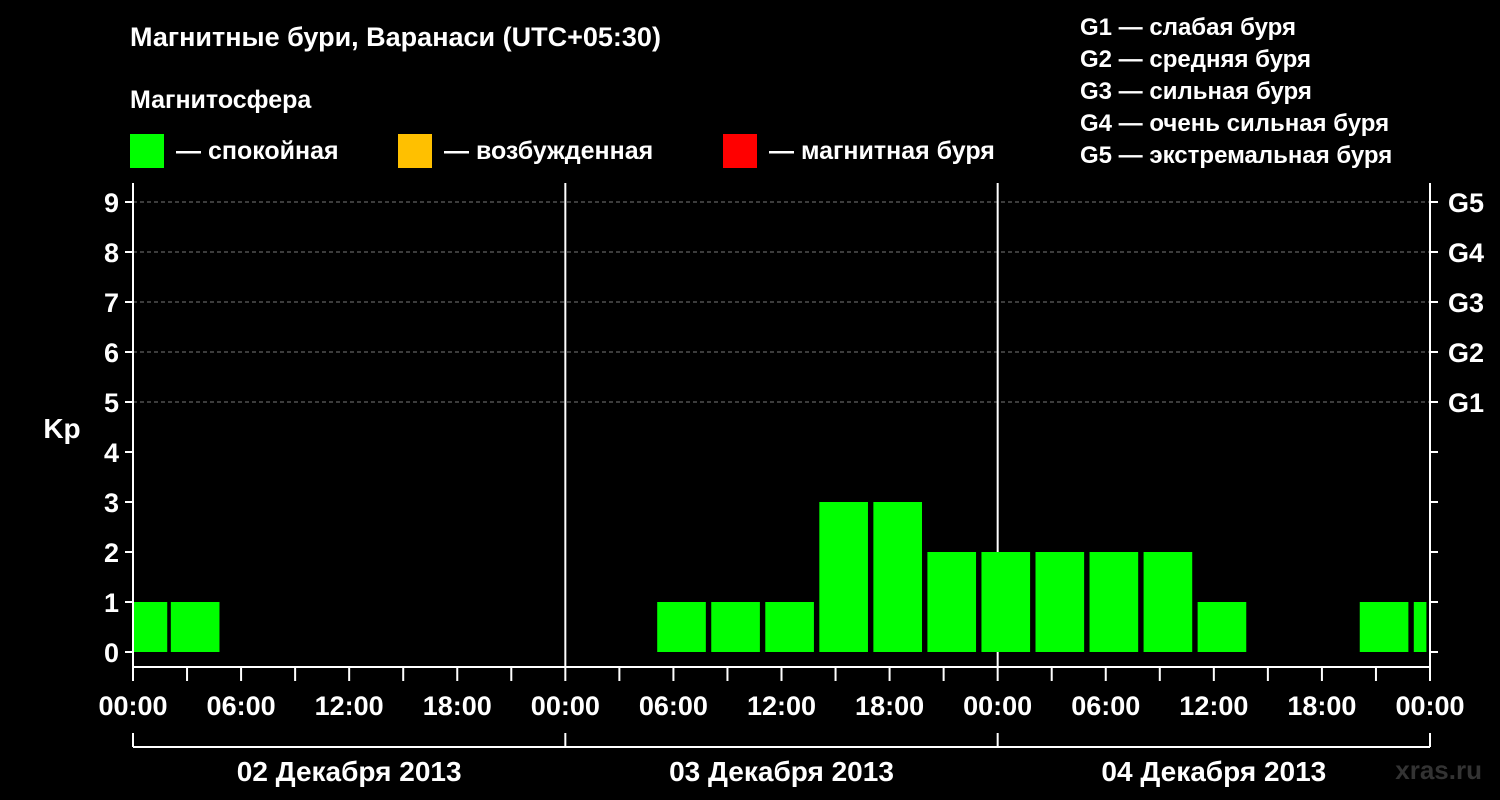  Describe the element at coordinates (111, 253) in the screenshot. I see `y-tick-label: 8` at that location.